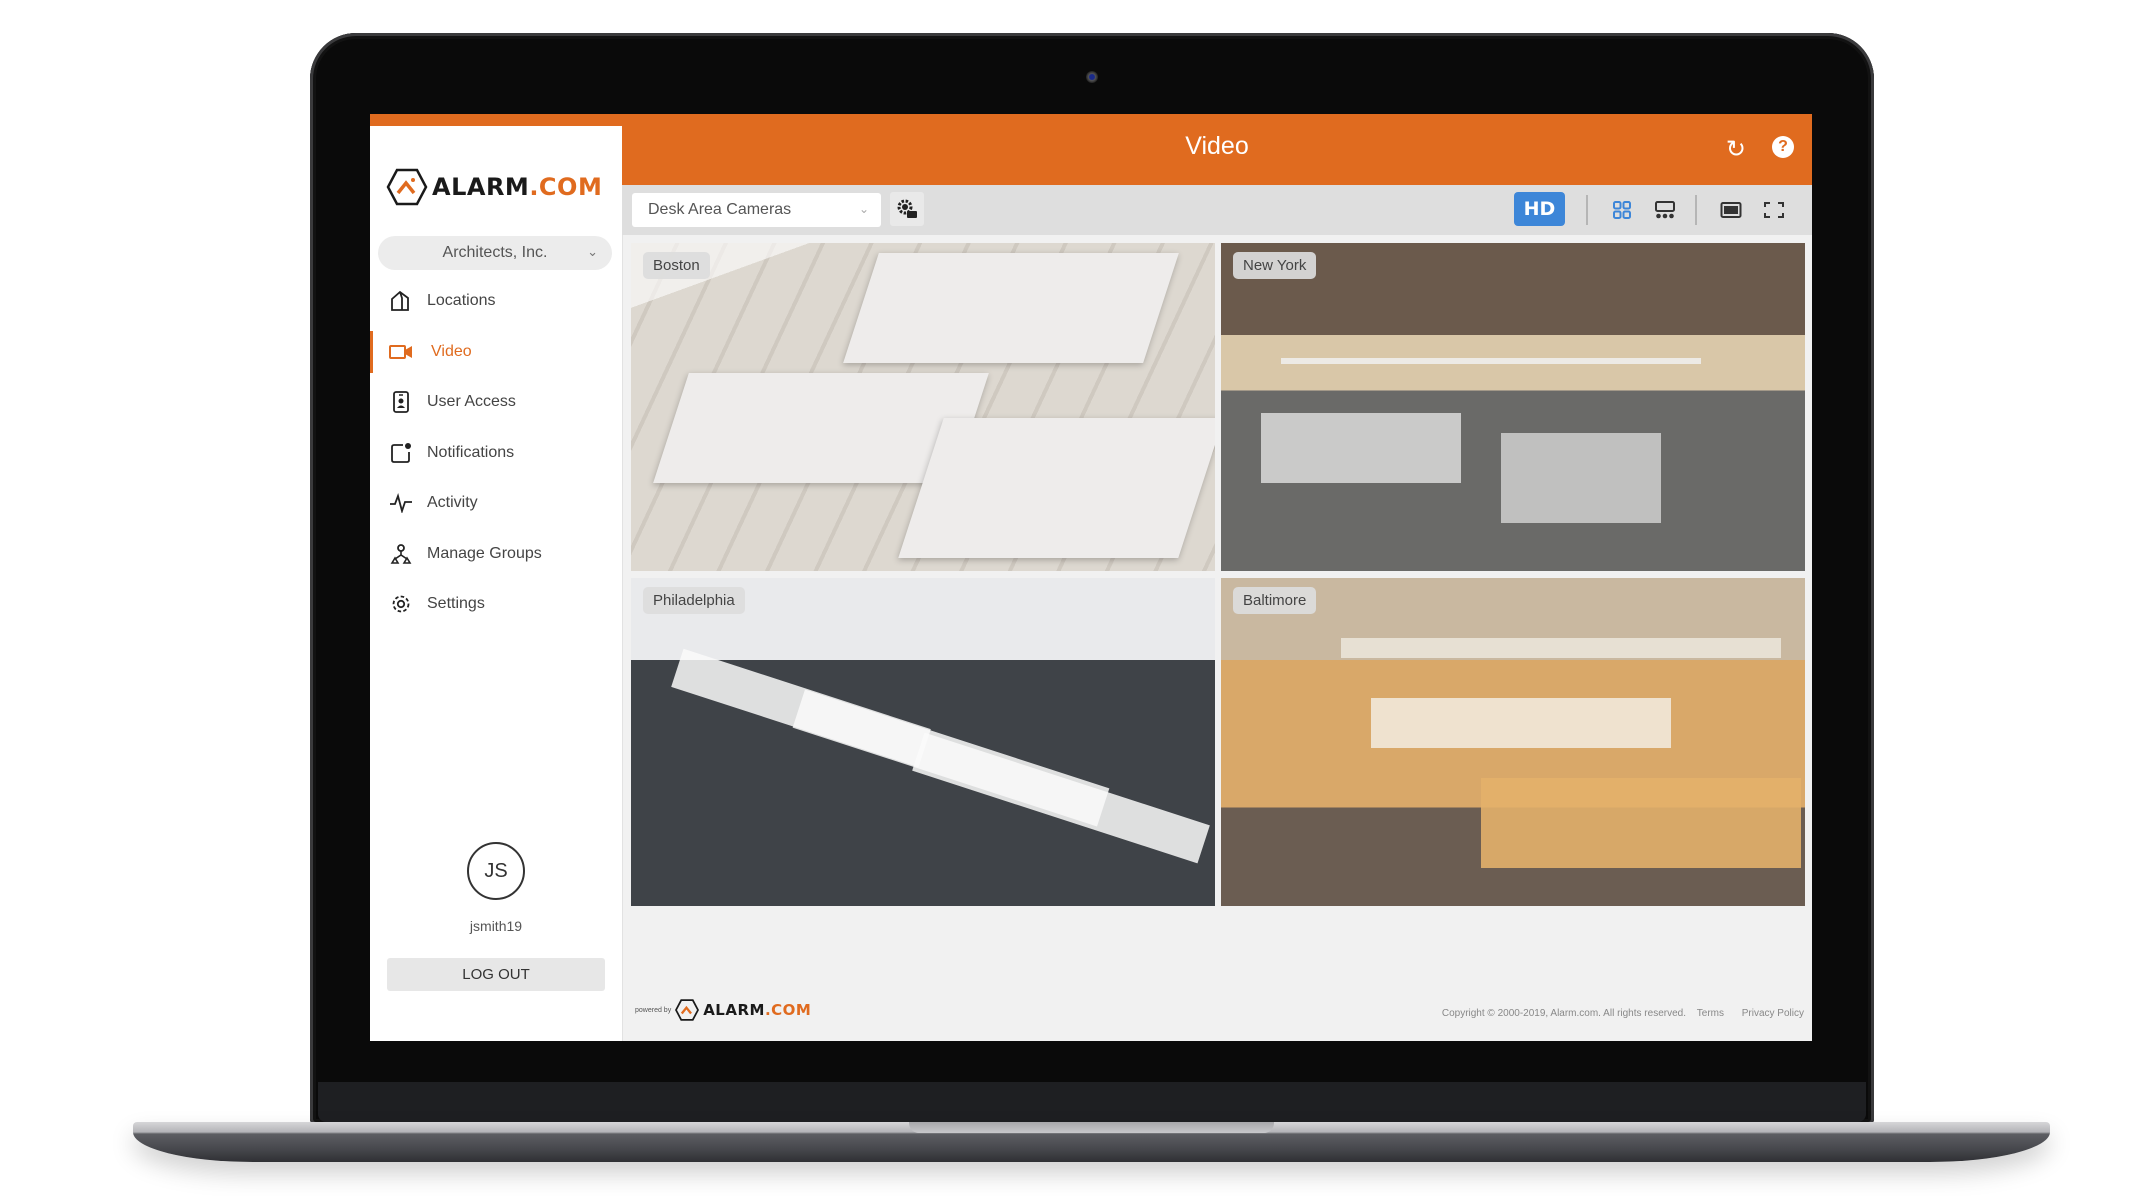  What do you see at coordinates (471, 452) in the screenshot?
I see `sidebar-item-label: Notifications` at bounding box center [471, 452].